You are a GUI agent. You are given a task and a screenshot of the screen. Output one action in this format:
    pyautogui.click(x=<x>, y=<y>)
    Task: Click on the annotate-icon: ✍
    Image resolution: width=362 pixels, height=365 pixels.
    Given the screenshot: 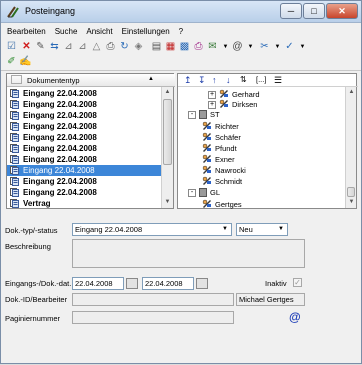 What is the action you would take?
    pyautogui.click(x=25, y=62)
    